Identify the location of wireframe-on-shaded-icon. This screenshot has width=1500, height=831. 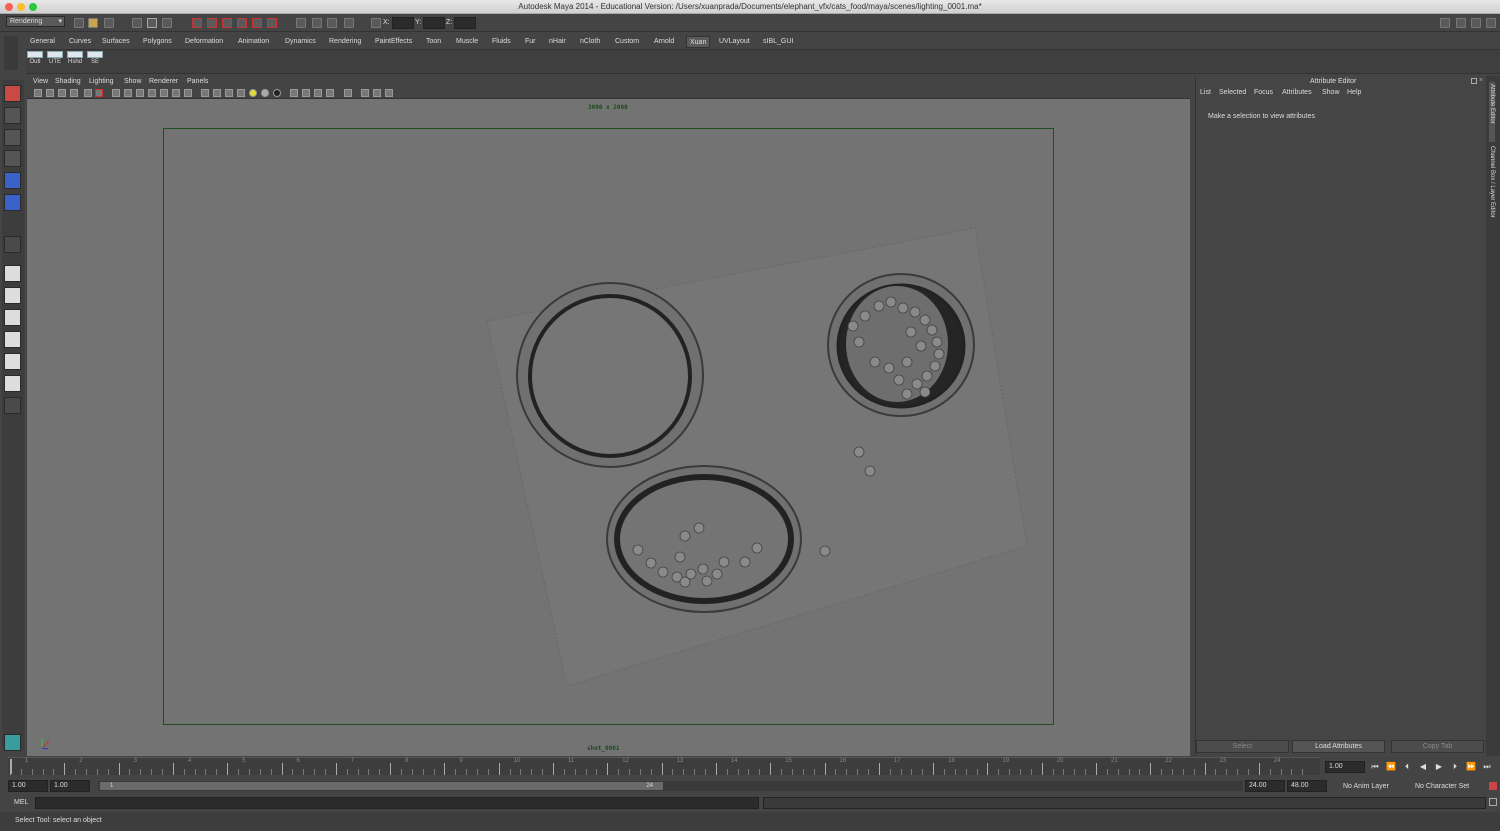
(229, 93).